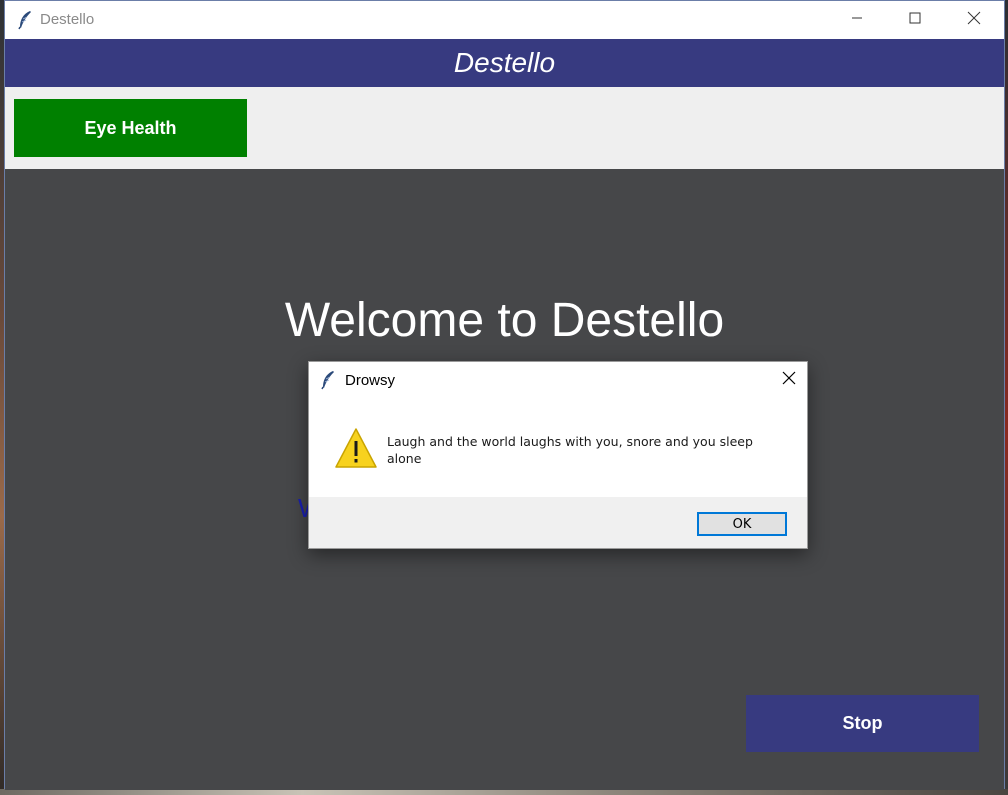 The image size is (1008, 795). I want to click on minimize-button, so click(857, 20).